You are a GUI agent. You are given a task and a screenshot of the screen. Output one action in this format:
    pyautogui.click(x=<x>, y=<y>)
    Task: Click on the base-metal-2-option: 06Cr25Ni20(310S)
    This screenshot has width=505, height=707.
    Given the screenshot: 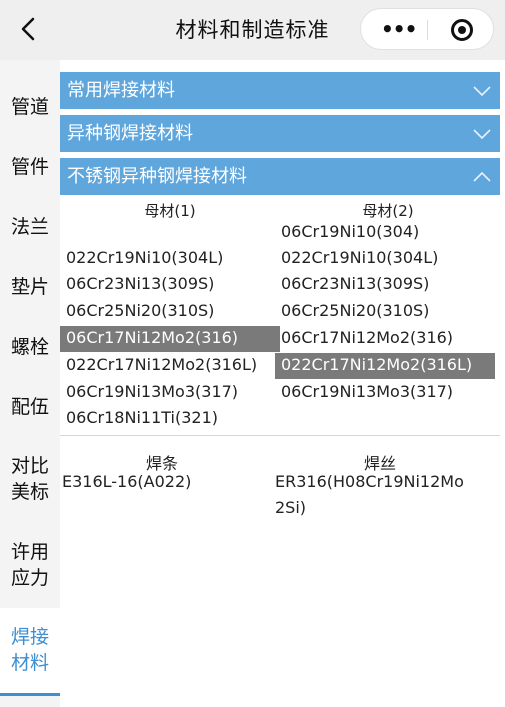 What is the action you would take?
    pyautogui.click(x=385, y=312)
    